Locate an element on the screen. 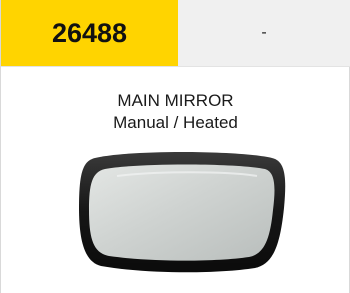 This screenshot has height=293, width=350. part-number-cell: 26488 is located at coordinates (89, 33).